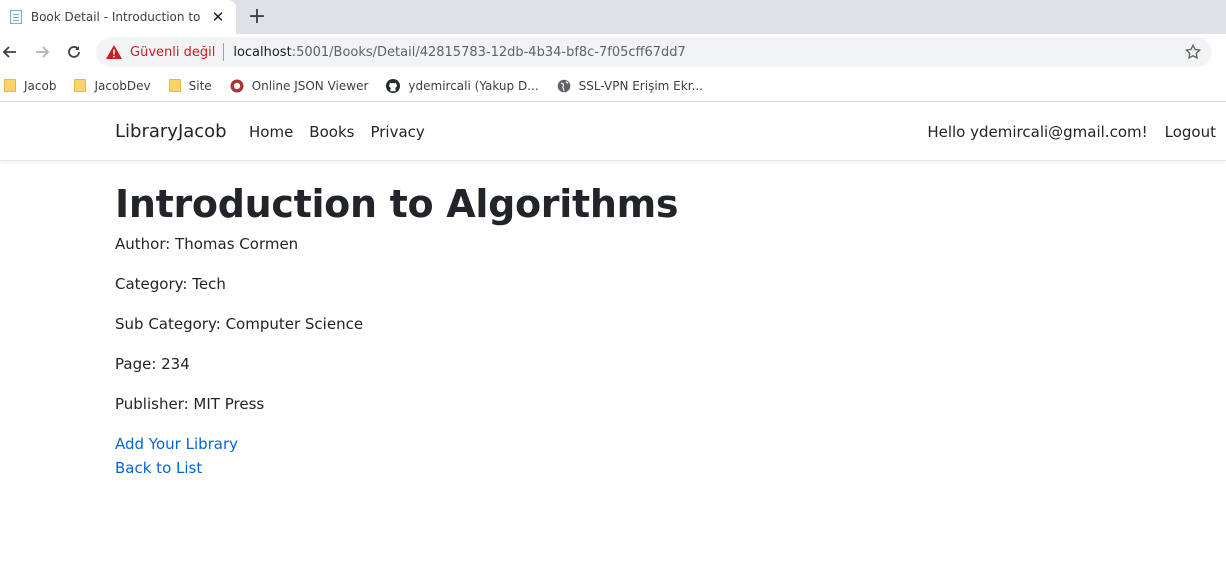  I want to click on address-divider, so click(224, 52).